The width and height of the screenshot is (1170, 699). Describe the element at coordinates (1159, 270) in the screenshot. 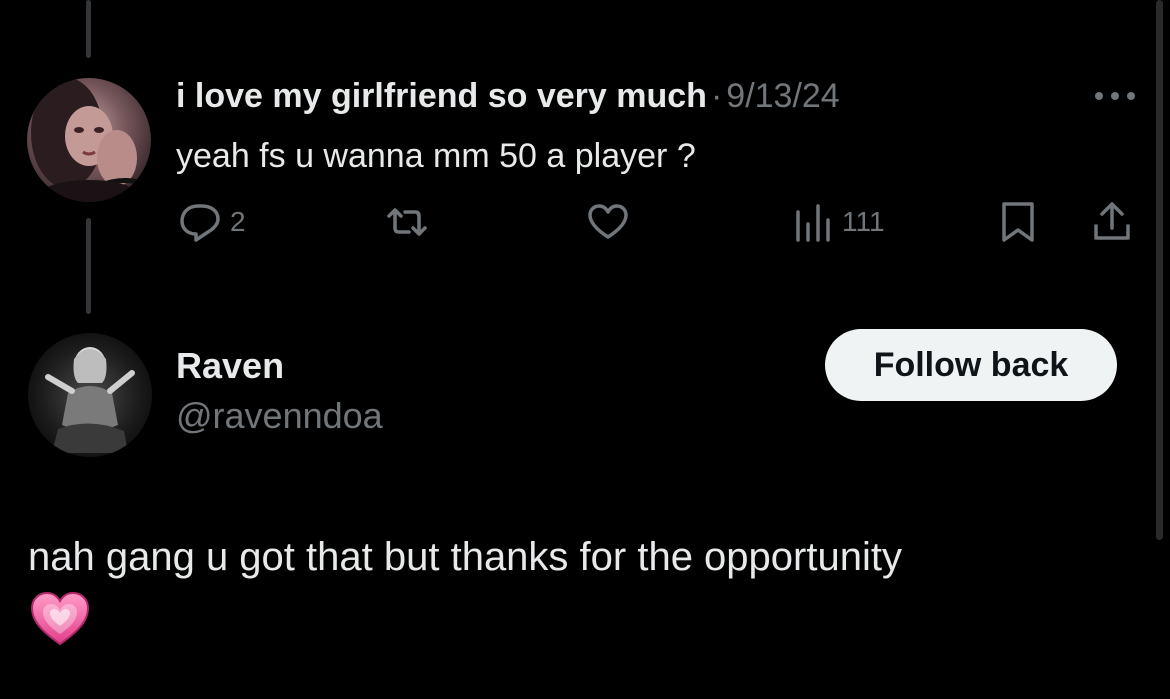

I see `scrollbar` at that location.